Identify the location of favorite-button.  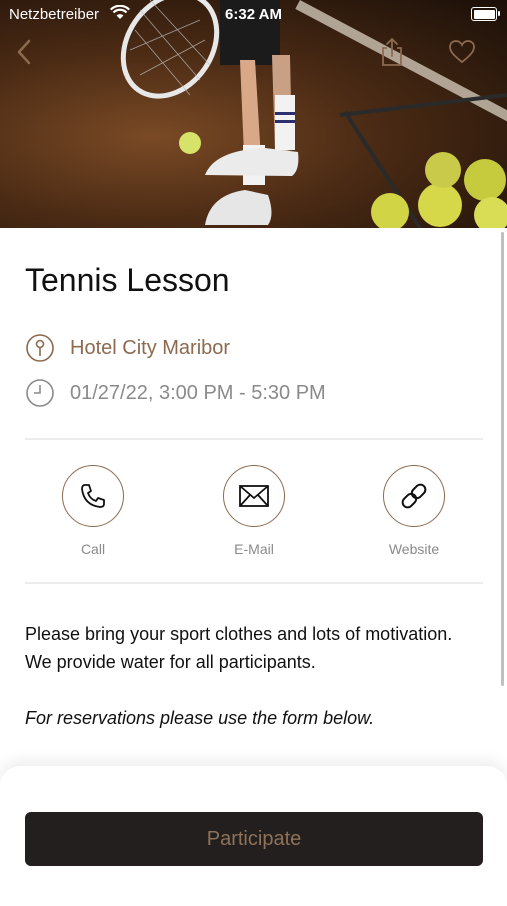
(462, 52).